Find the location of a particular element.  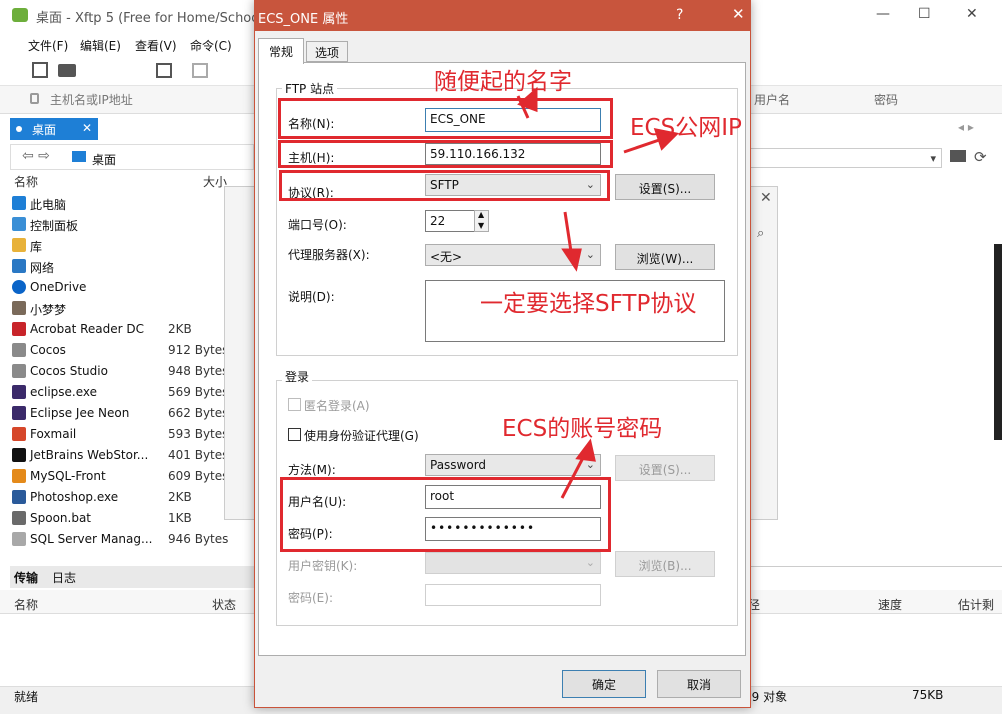

annotation-arrows is located at coordinates (598, 292).